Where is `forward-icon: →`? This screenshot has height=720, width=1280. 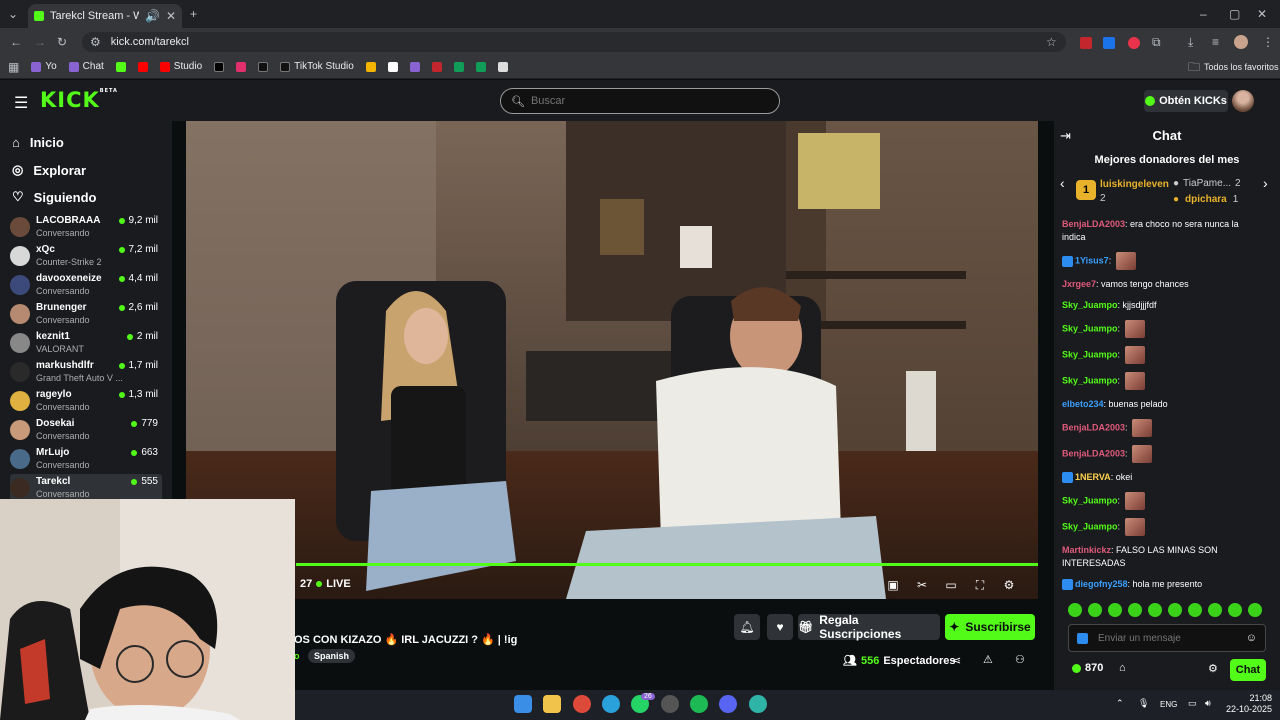
forward-icon: → is located at coordinates (40, 42).